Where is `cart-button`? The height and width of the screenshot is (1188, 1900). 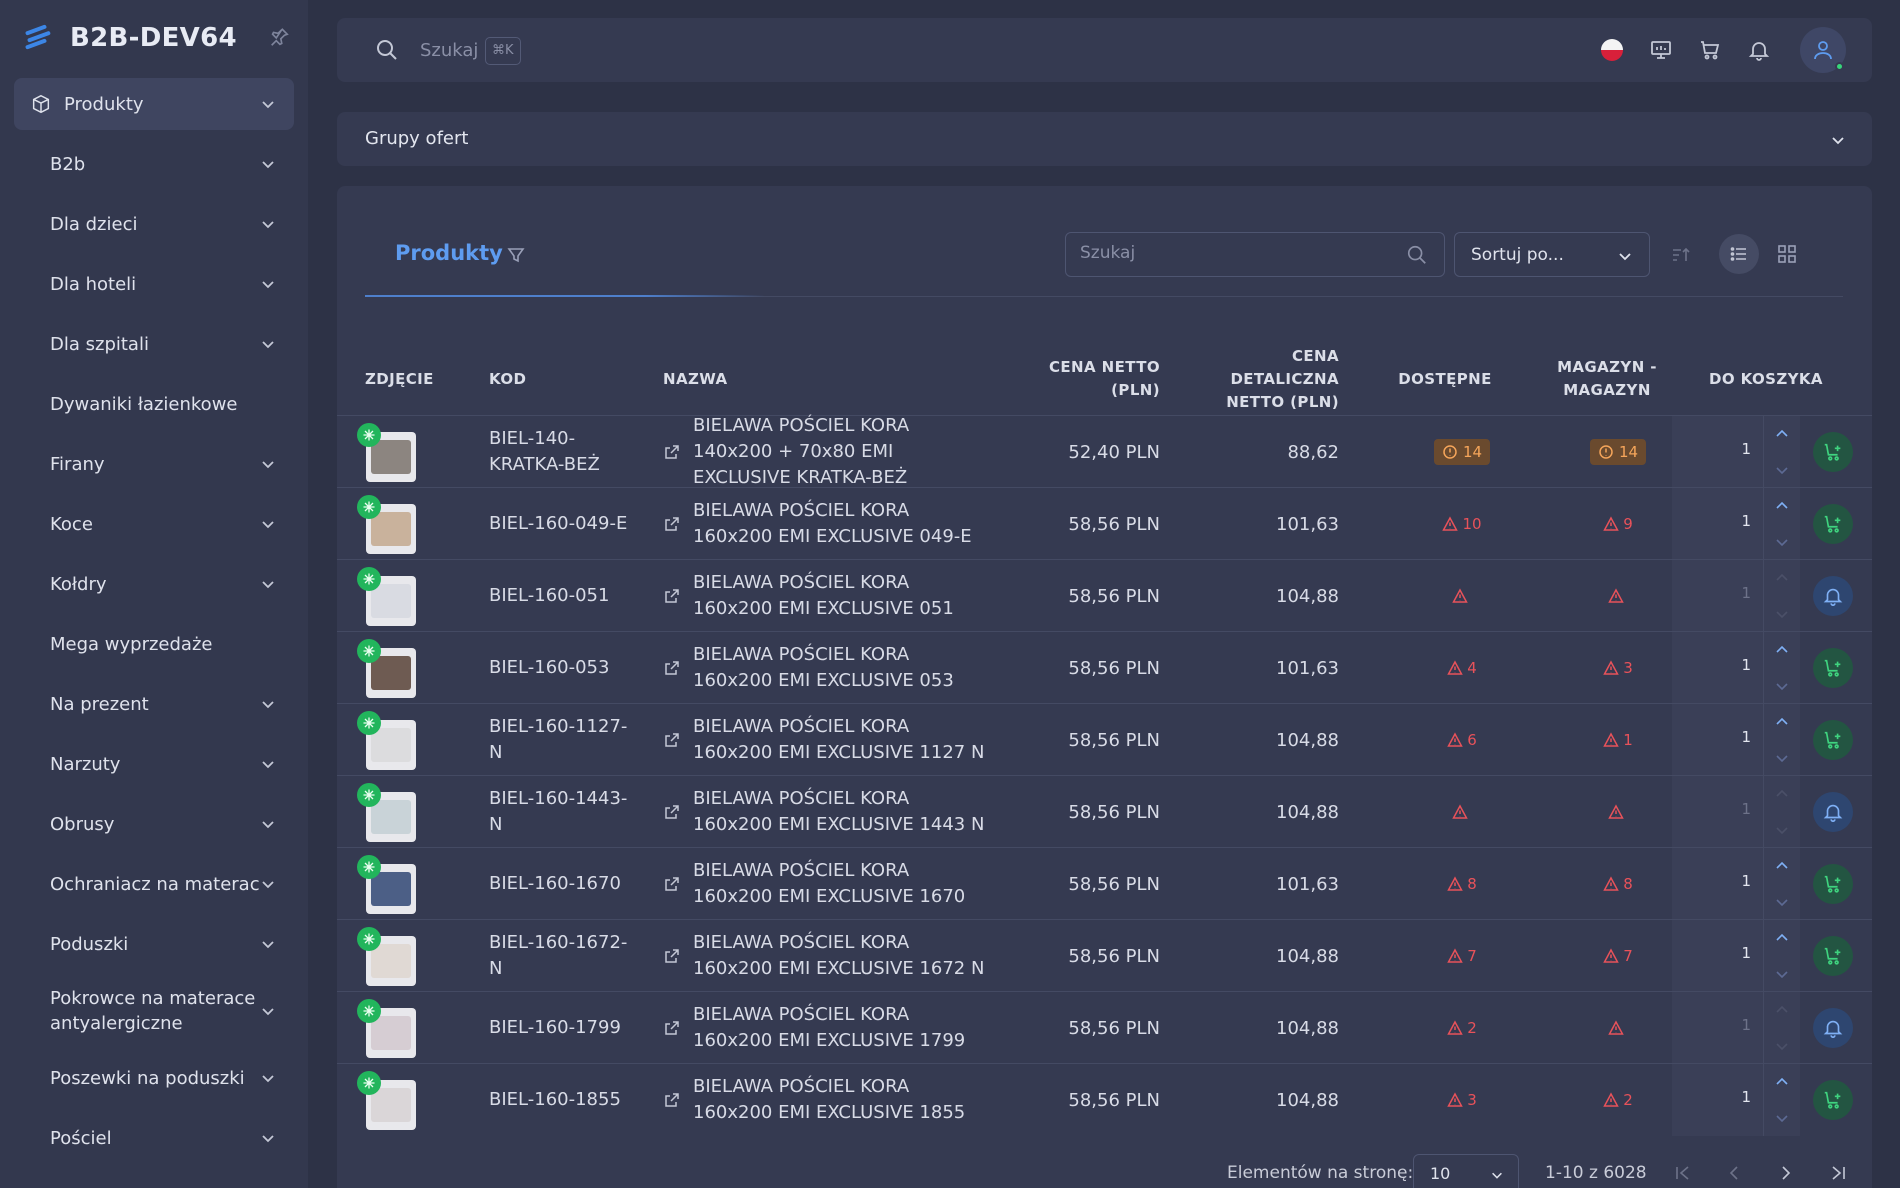
cart-button is located at coordinates (1710, 50).